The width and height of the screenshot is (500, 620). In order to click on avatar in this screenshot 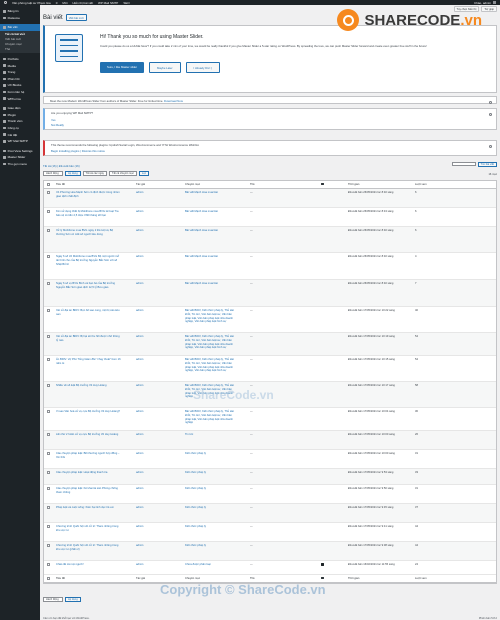, I will do `click(494, 2)`.